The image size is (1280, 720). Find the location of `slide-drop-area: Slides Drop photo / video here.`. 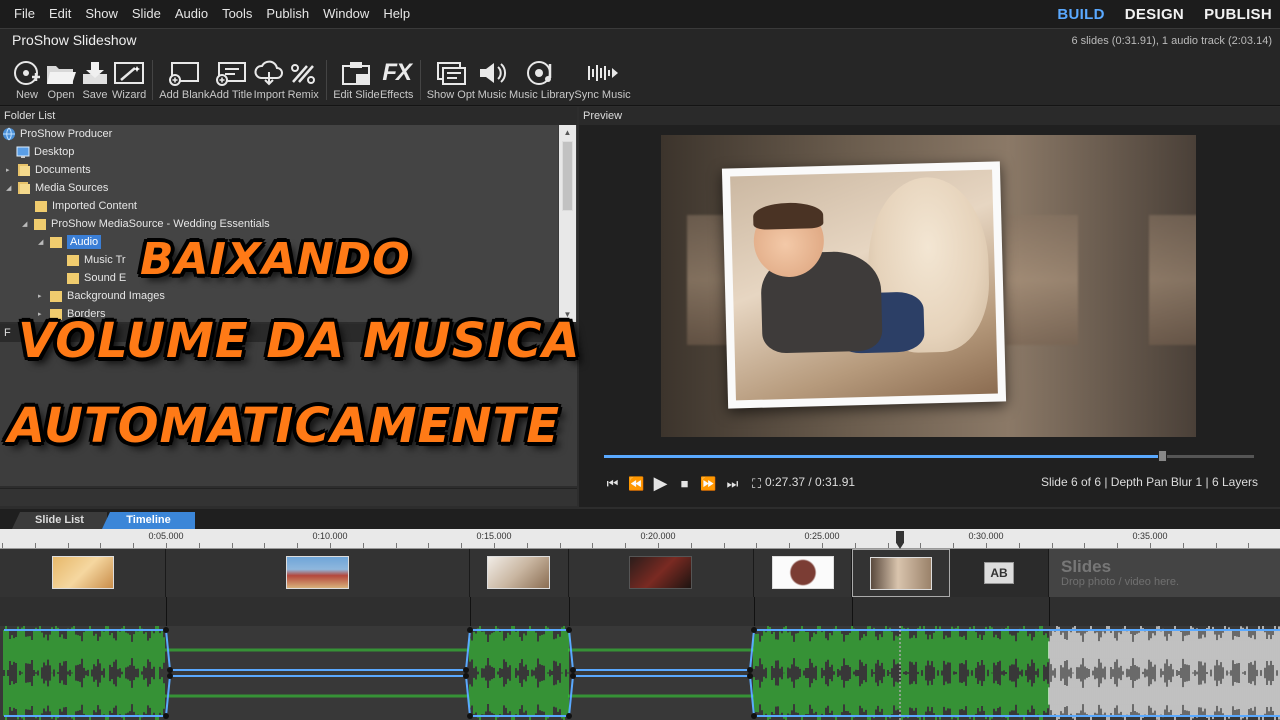

slide-drop-area: Slides Drop photo / video here. is located at coordinates (1164, 573).